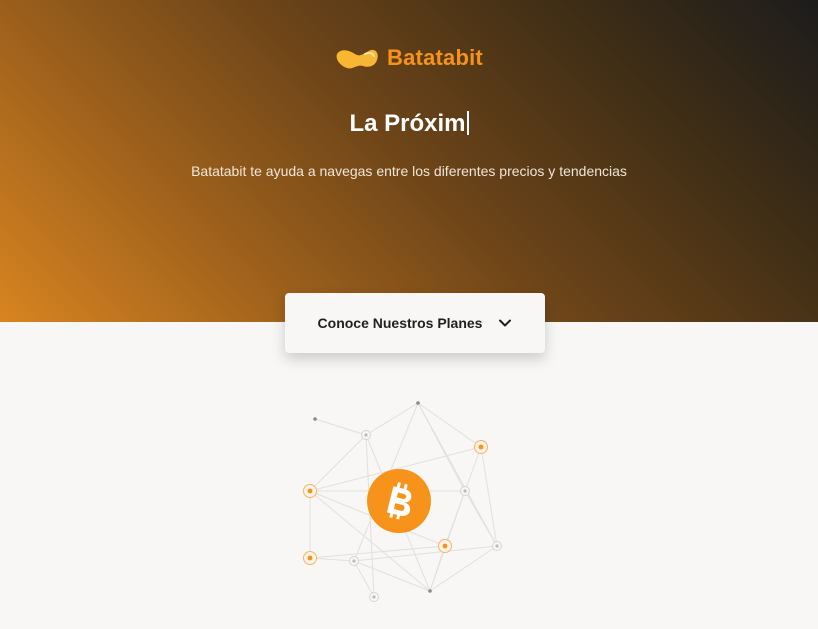 The width and height of the screenshot is (818, 629). What do you see at coordinates (435, 57) in the screenshot?
I see `brand-name: Batatabit` at bounding box center [435, 57].